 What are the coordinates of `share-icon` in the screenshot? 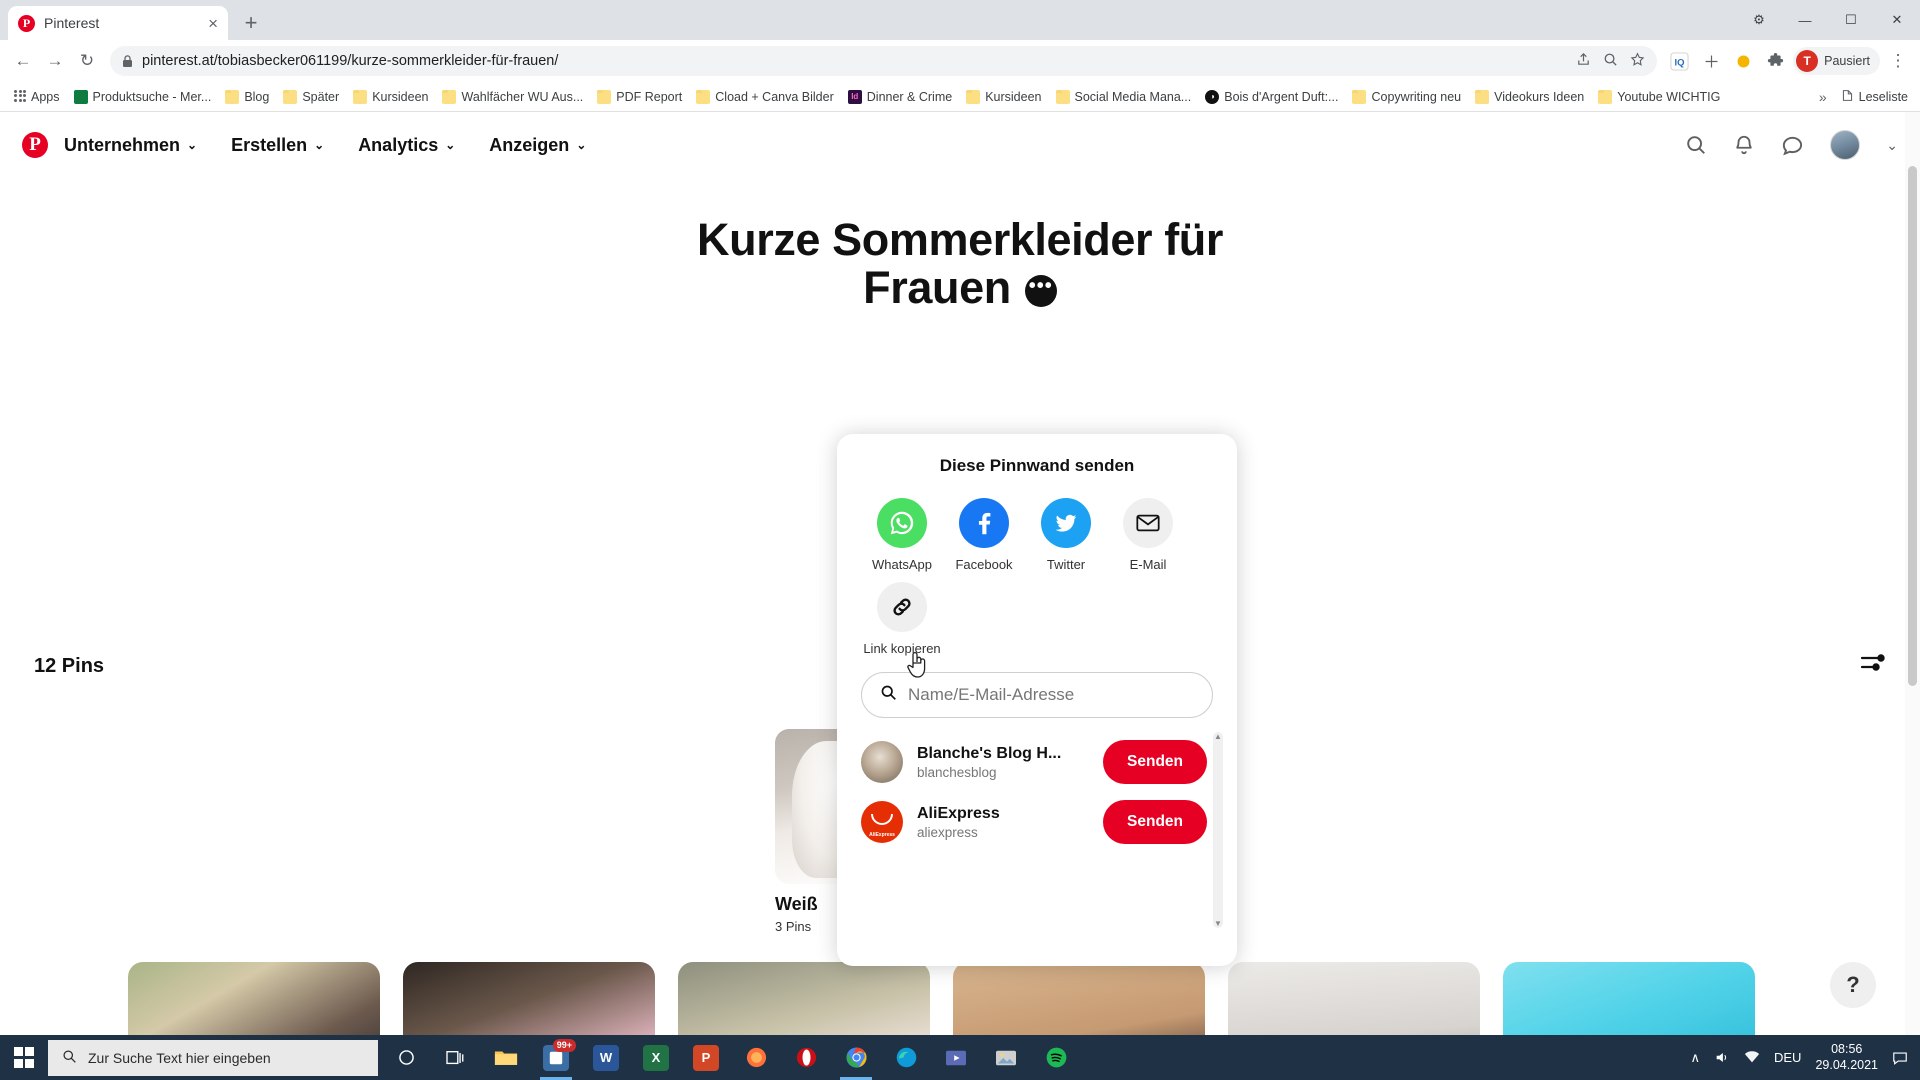 It's located at (1583, 61).